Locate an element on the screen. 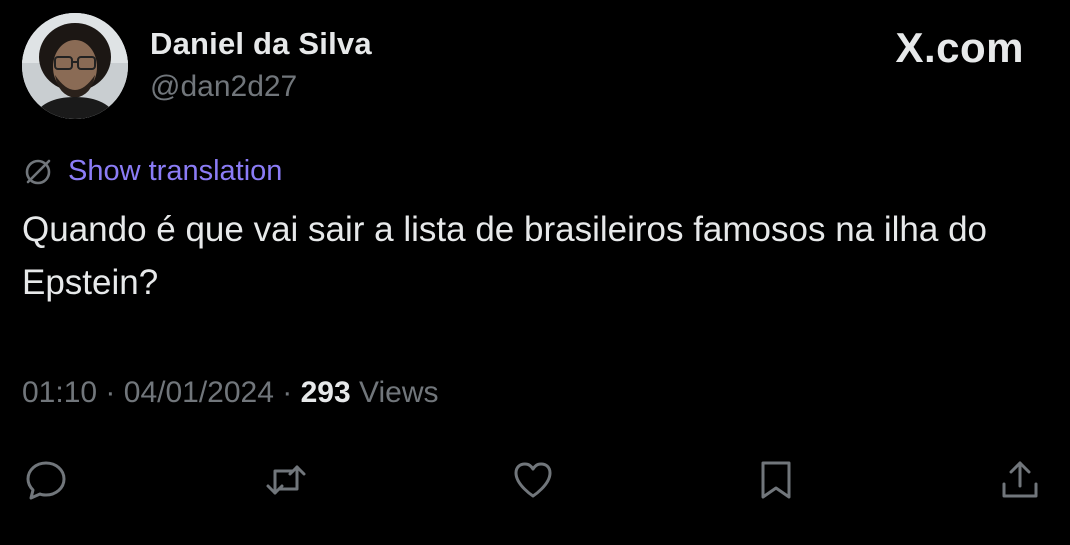 This screenshot has height=545, width=1070. display-name: Daniel da Silva is located at coordinates (261, 44).